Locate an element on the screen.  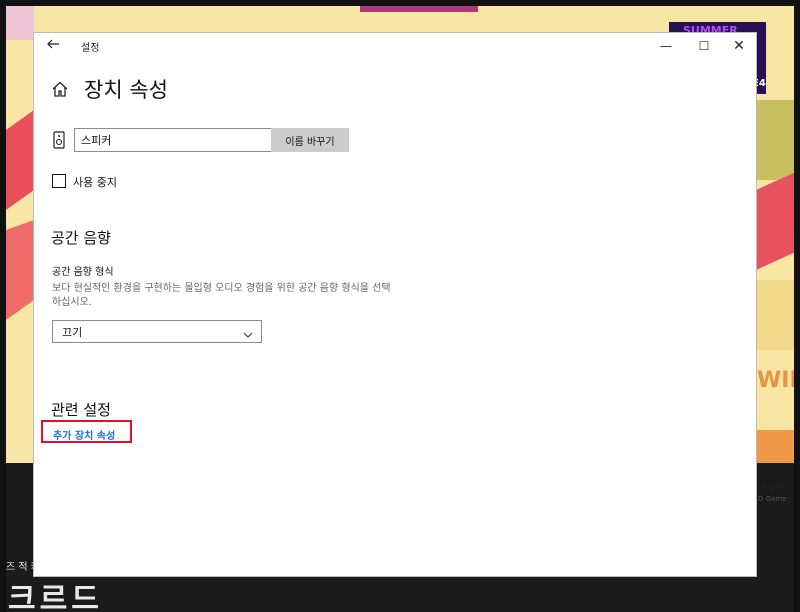
close-button: ✕ is located at coordinates (739, 46).